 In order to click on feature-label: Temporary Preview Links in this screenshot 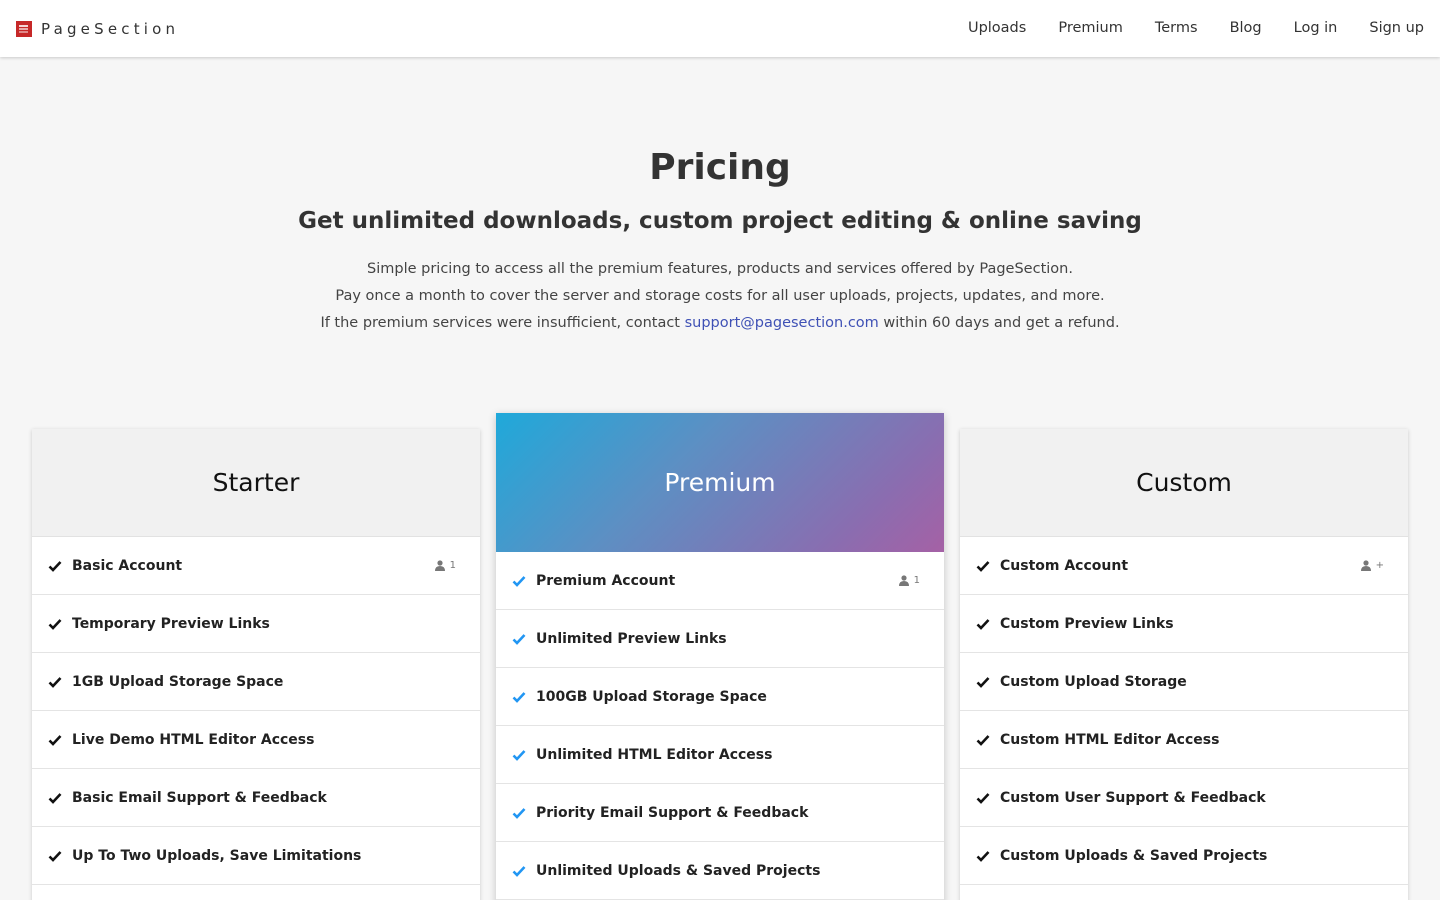, I will do `click(171, 623)`.